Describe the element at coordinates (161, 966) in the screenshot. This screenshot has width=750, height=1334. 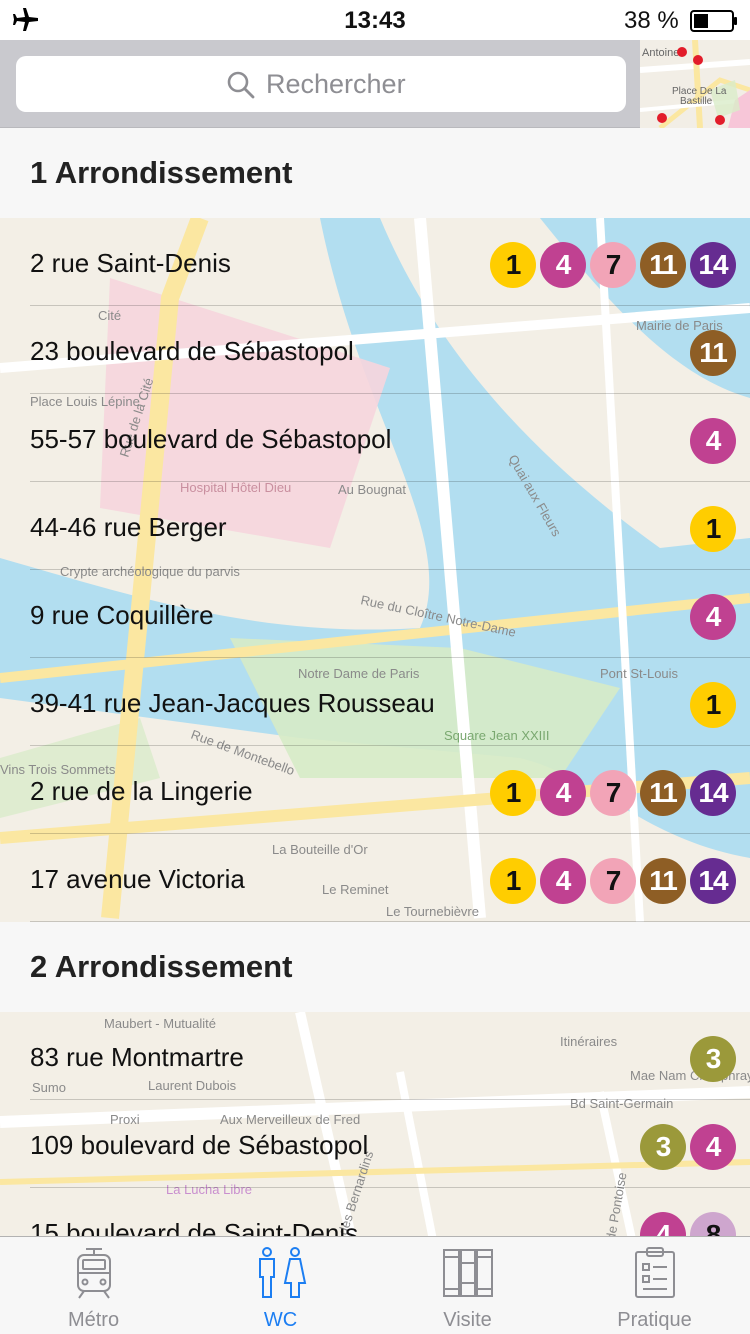
I see `section-title: 2 Arrondissement` at that location.